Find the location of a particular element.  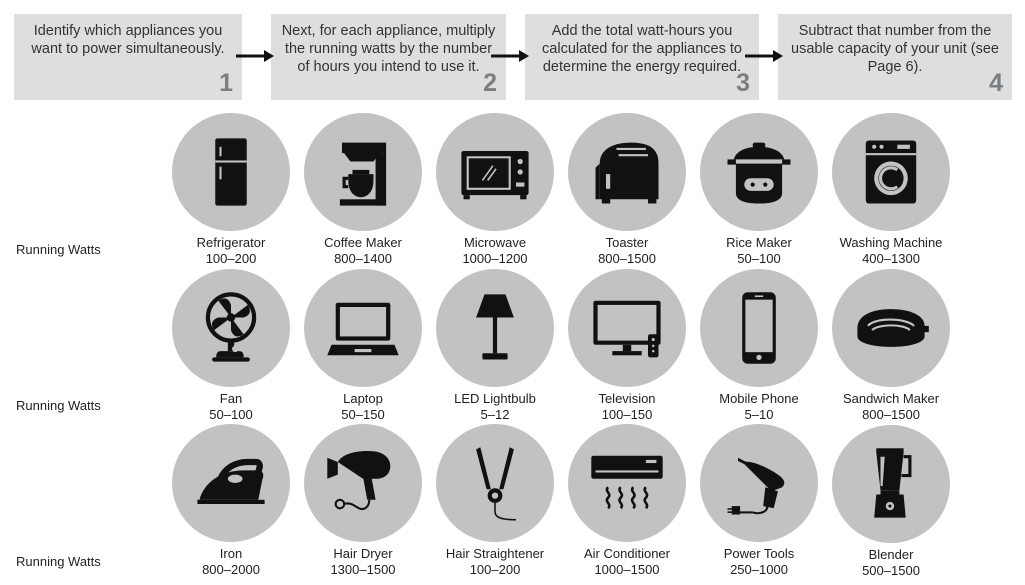

appliance-name: Microwave is located at coordinates (495, 242).